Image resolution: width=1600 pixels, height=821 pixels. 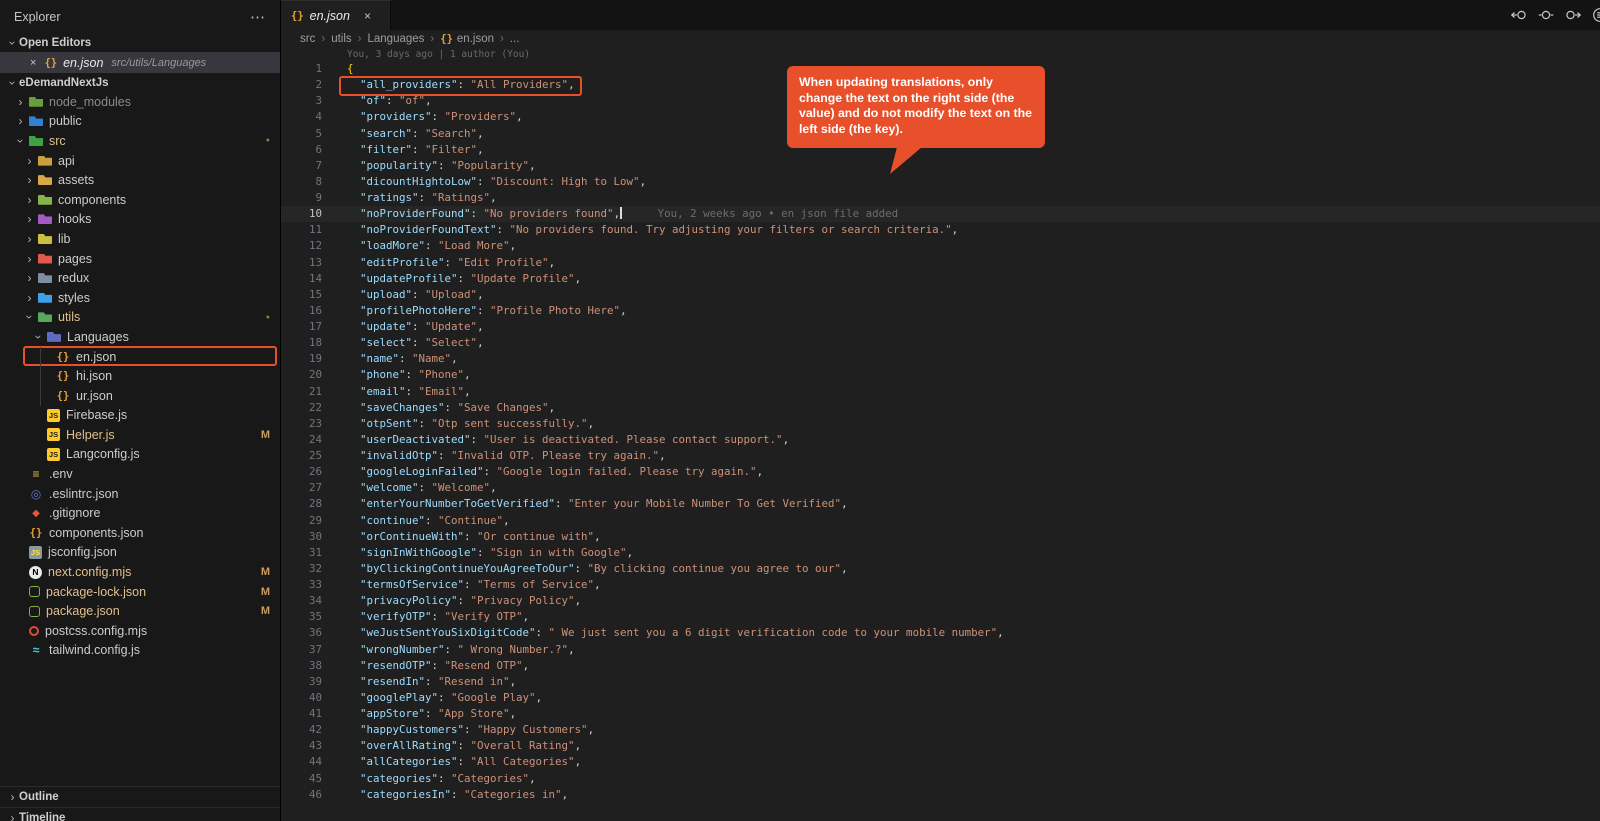 I want to click on code-line: 42 "happyCustomers": "Happy Customers",, so click(x=940, y=730).